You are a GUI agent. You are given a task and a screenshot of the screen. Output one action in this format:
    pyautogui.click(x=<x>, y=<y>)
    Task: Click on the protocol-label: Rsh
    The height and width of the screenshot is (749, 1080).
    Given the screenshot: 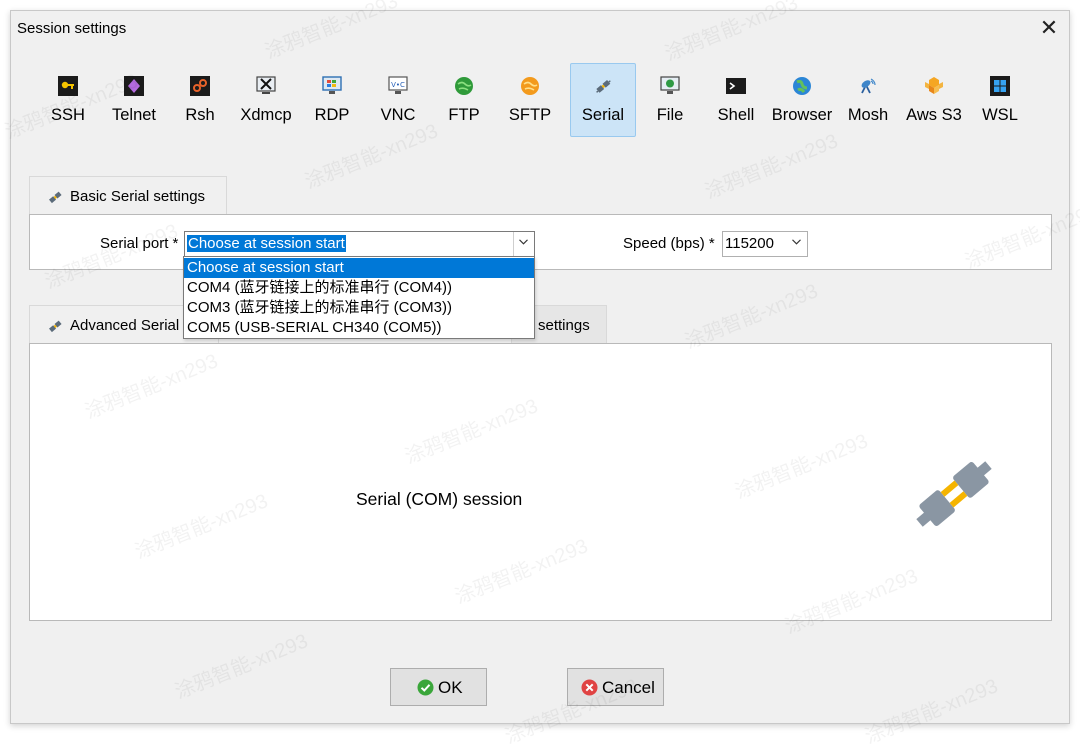 What is the action you would take?
    pyautogui.click(x=200, y=115)
    